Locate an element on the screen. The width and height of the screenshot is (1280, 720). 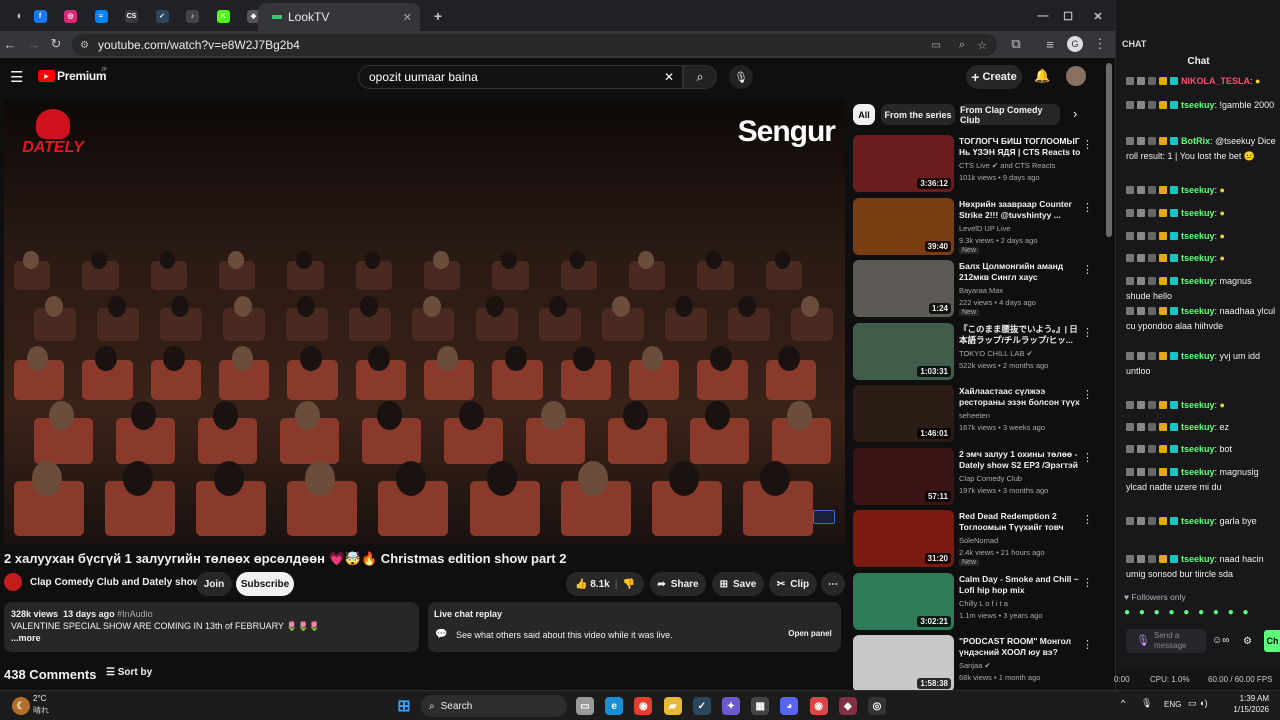
video-thumbnail: 3:02:21 is located at coordinates (903, 601).